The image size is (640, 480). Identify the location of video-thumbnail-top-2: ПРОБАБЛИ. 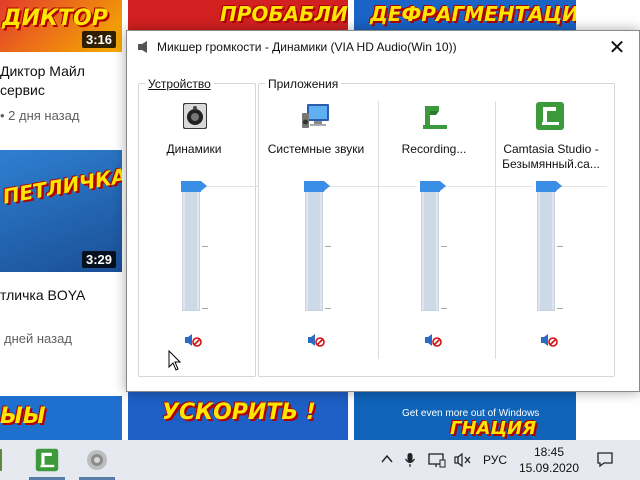
(238, 15).